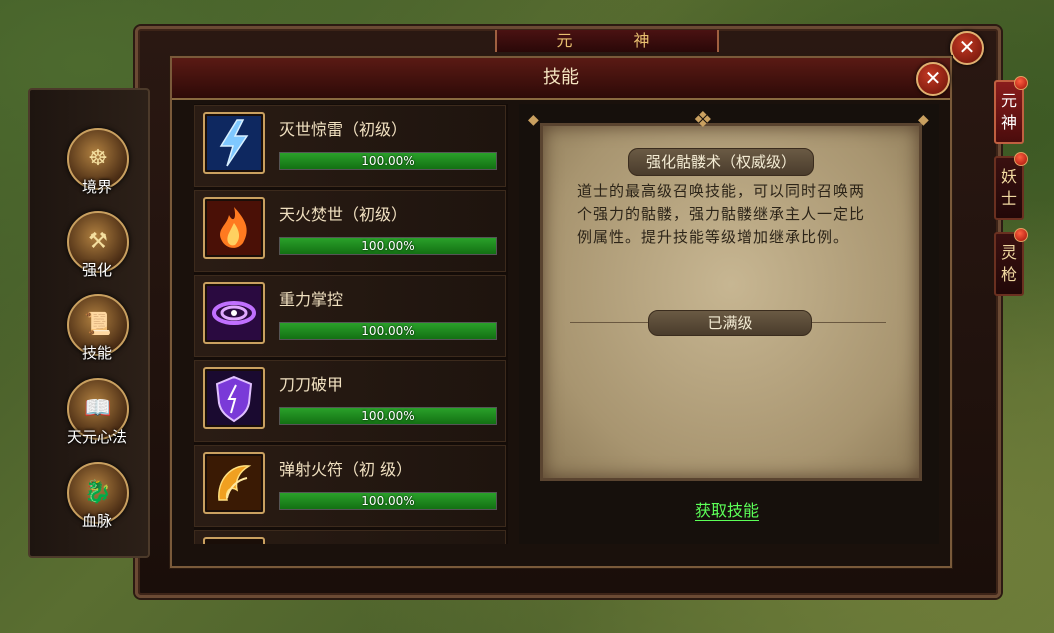 This screenshot has width=1054, height=633. I want to click on max-level-status: 已满级, so click(730, 323).